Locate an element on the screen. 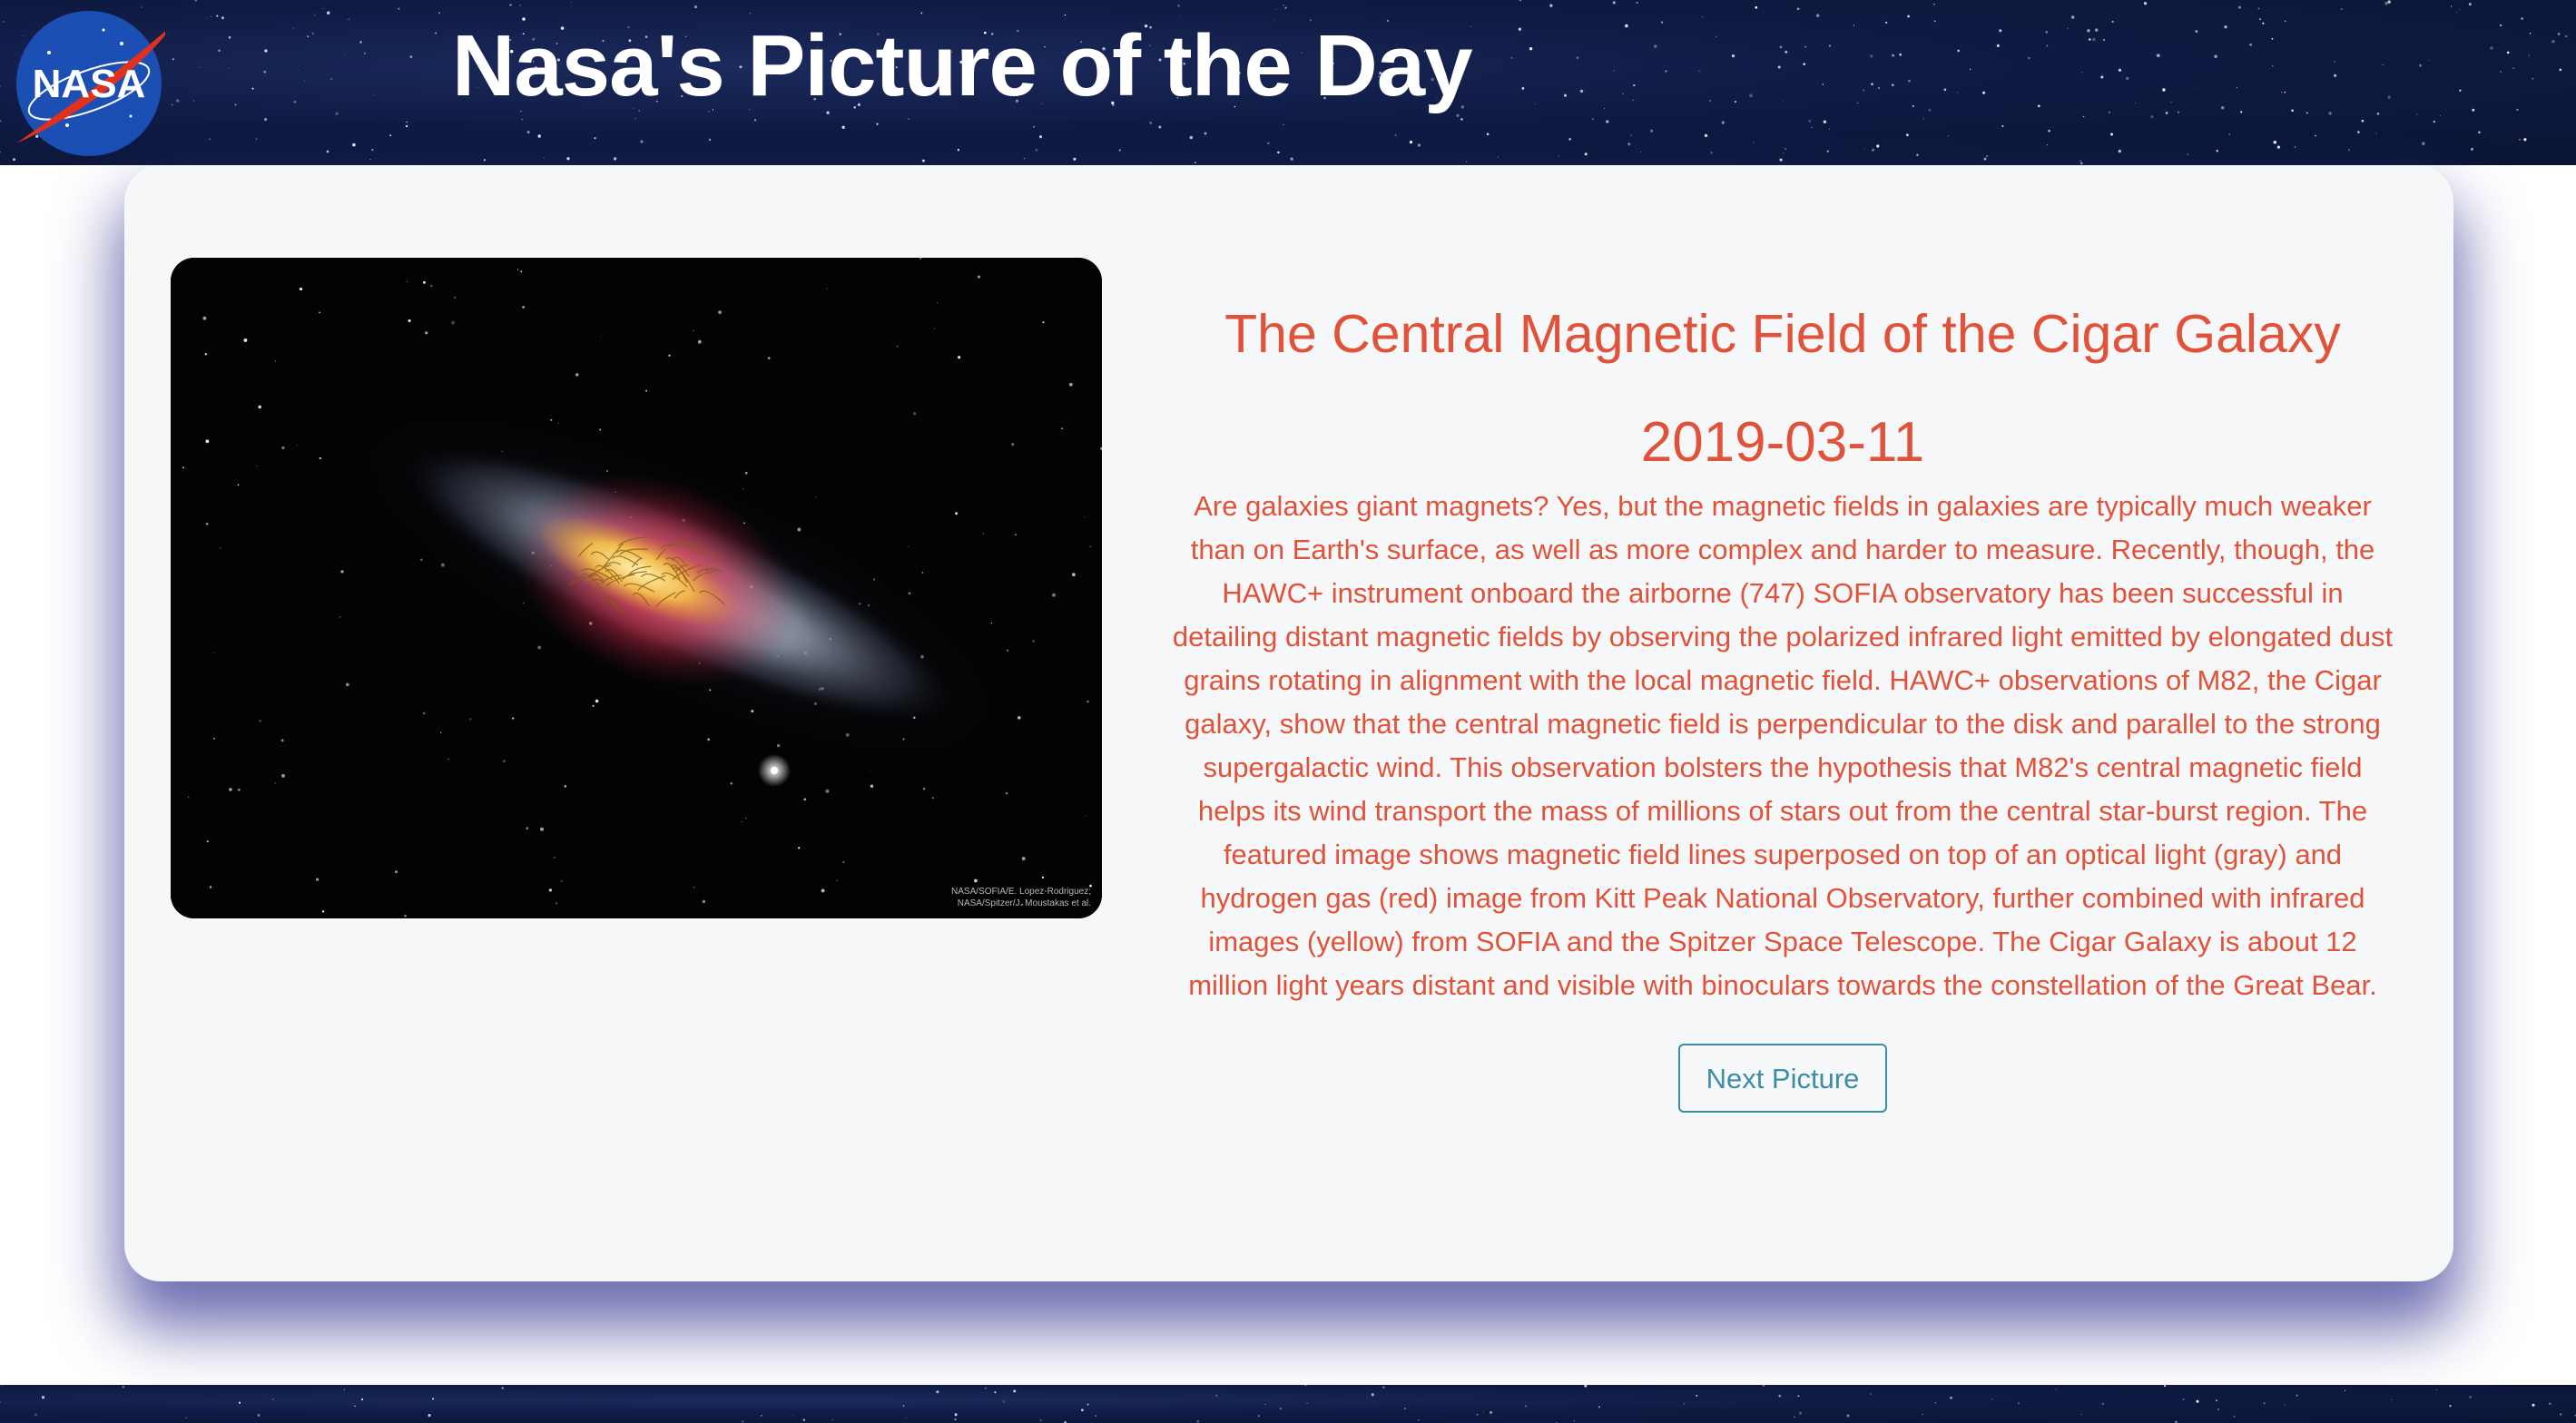 This screenshot has width=2576, height=1423. starfield-background is located at coordinates (1288, 1404).